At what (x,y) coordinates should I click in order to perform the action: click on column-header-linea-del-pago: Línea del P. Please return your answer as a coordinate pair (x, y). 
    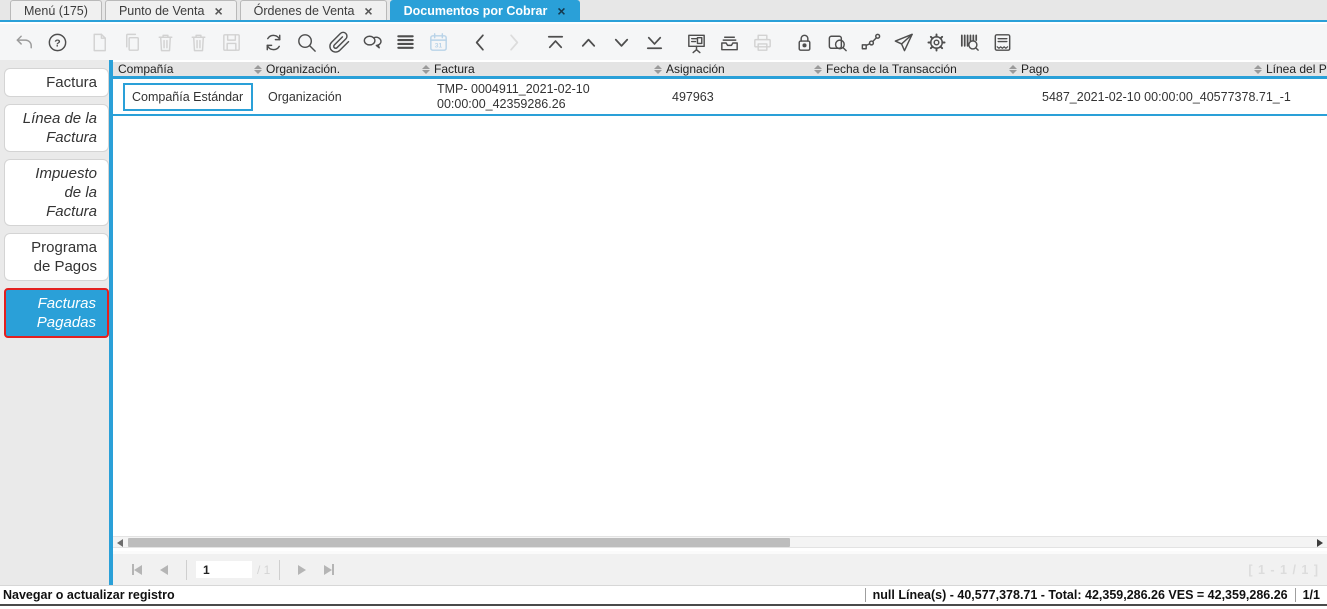
    Looking at the image, I should click on (1290, 69).